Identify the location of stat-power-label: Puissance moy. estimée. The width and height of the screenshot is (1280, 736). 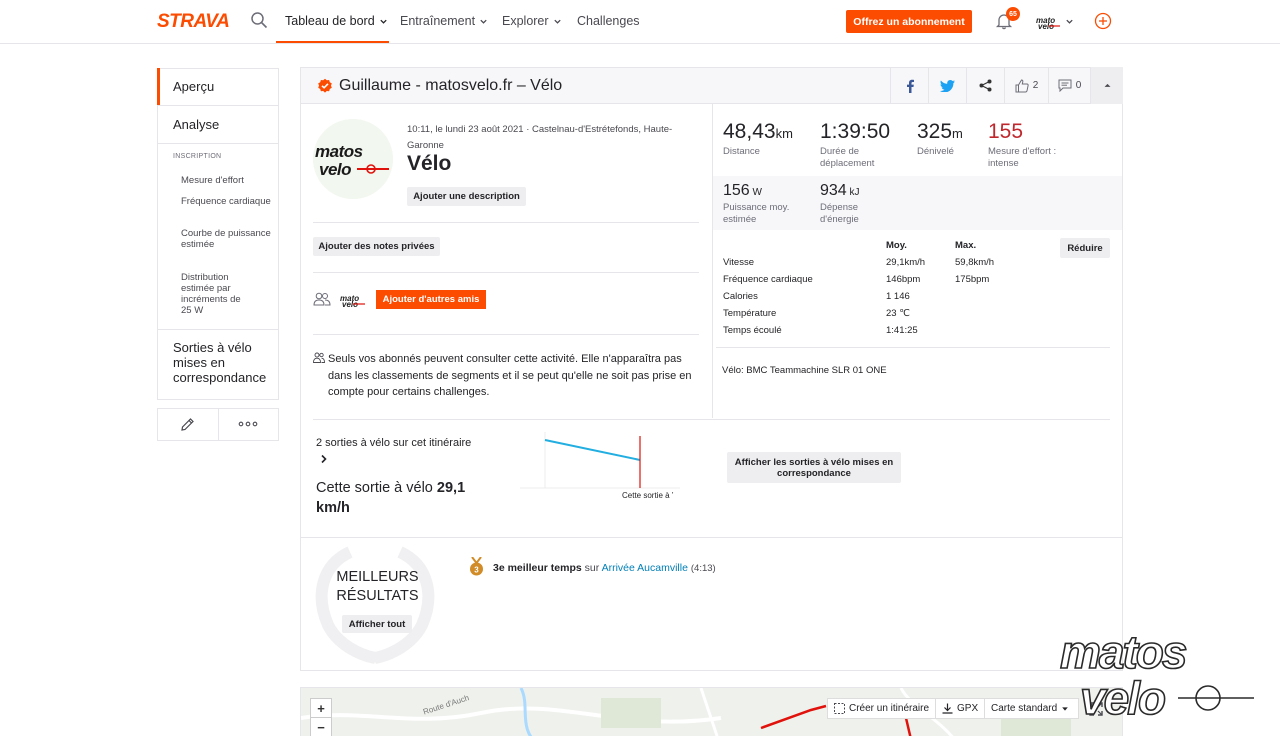
(756, 213).